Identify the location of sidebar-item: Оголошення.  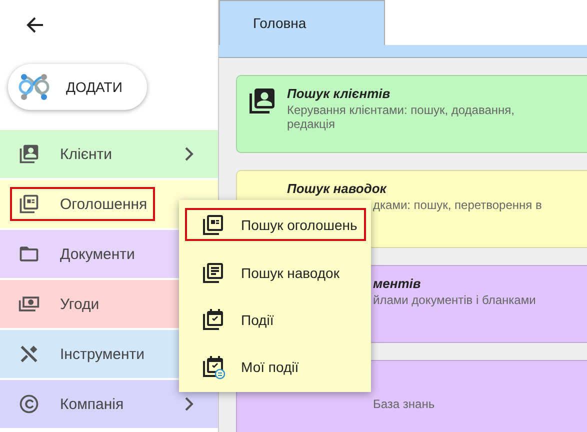
(109, 204).